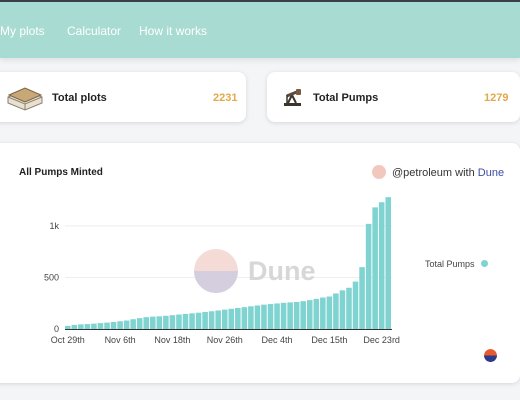  I want to click on total-plots-label: Total plots, so click(79, 98).